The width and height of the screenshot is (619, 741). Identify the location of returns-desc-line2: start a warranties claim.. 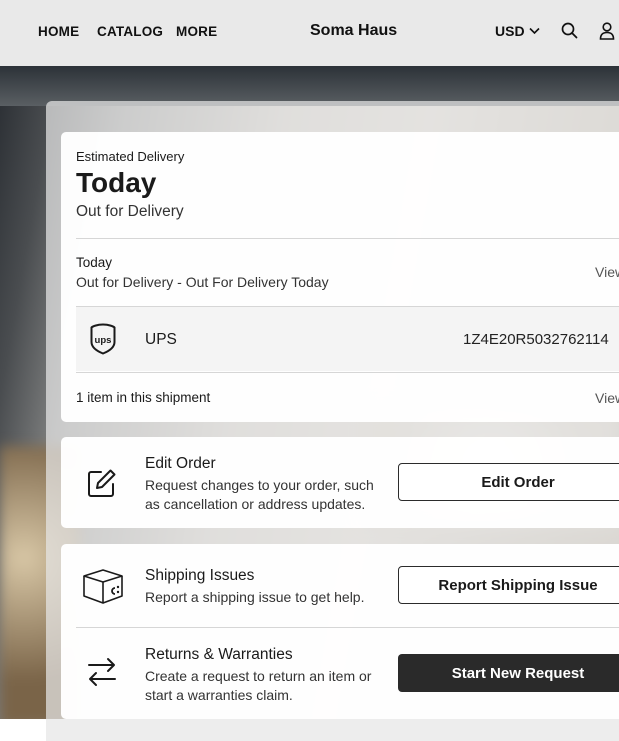
(219, 695).